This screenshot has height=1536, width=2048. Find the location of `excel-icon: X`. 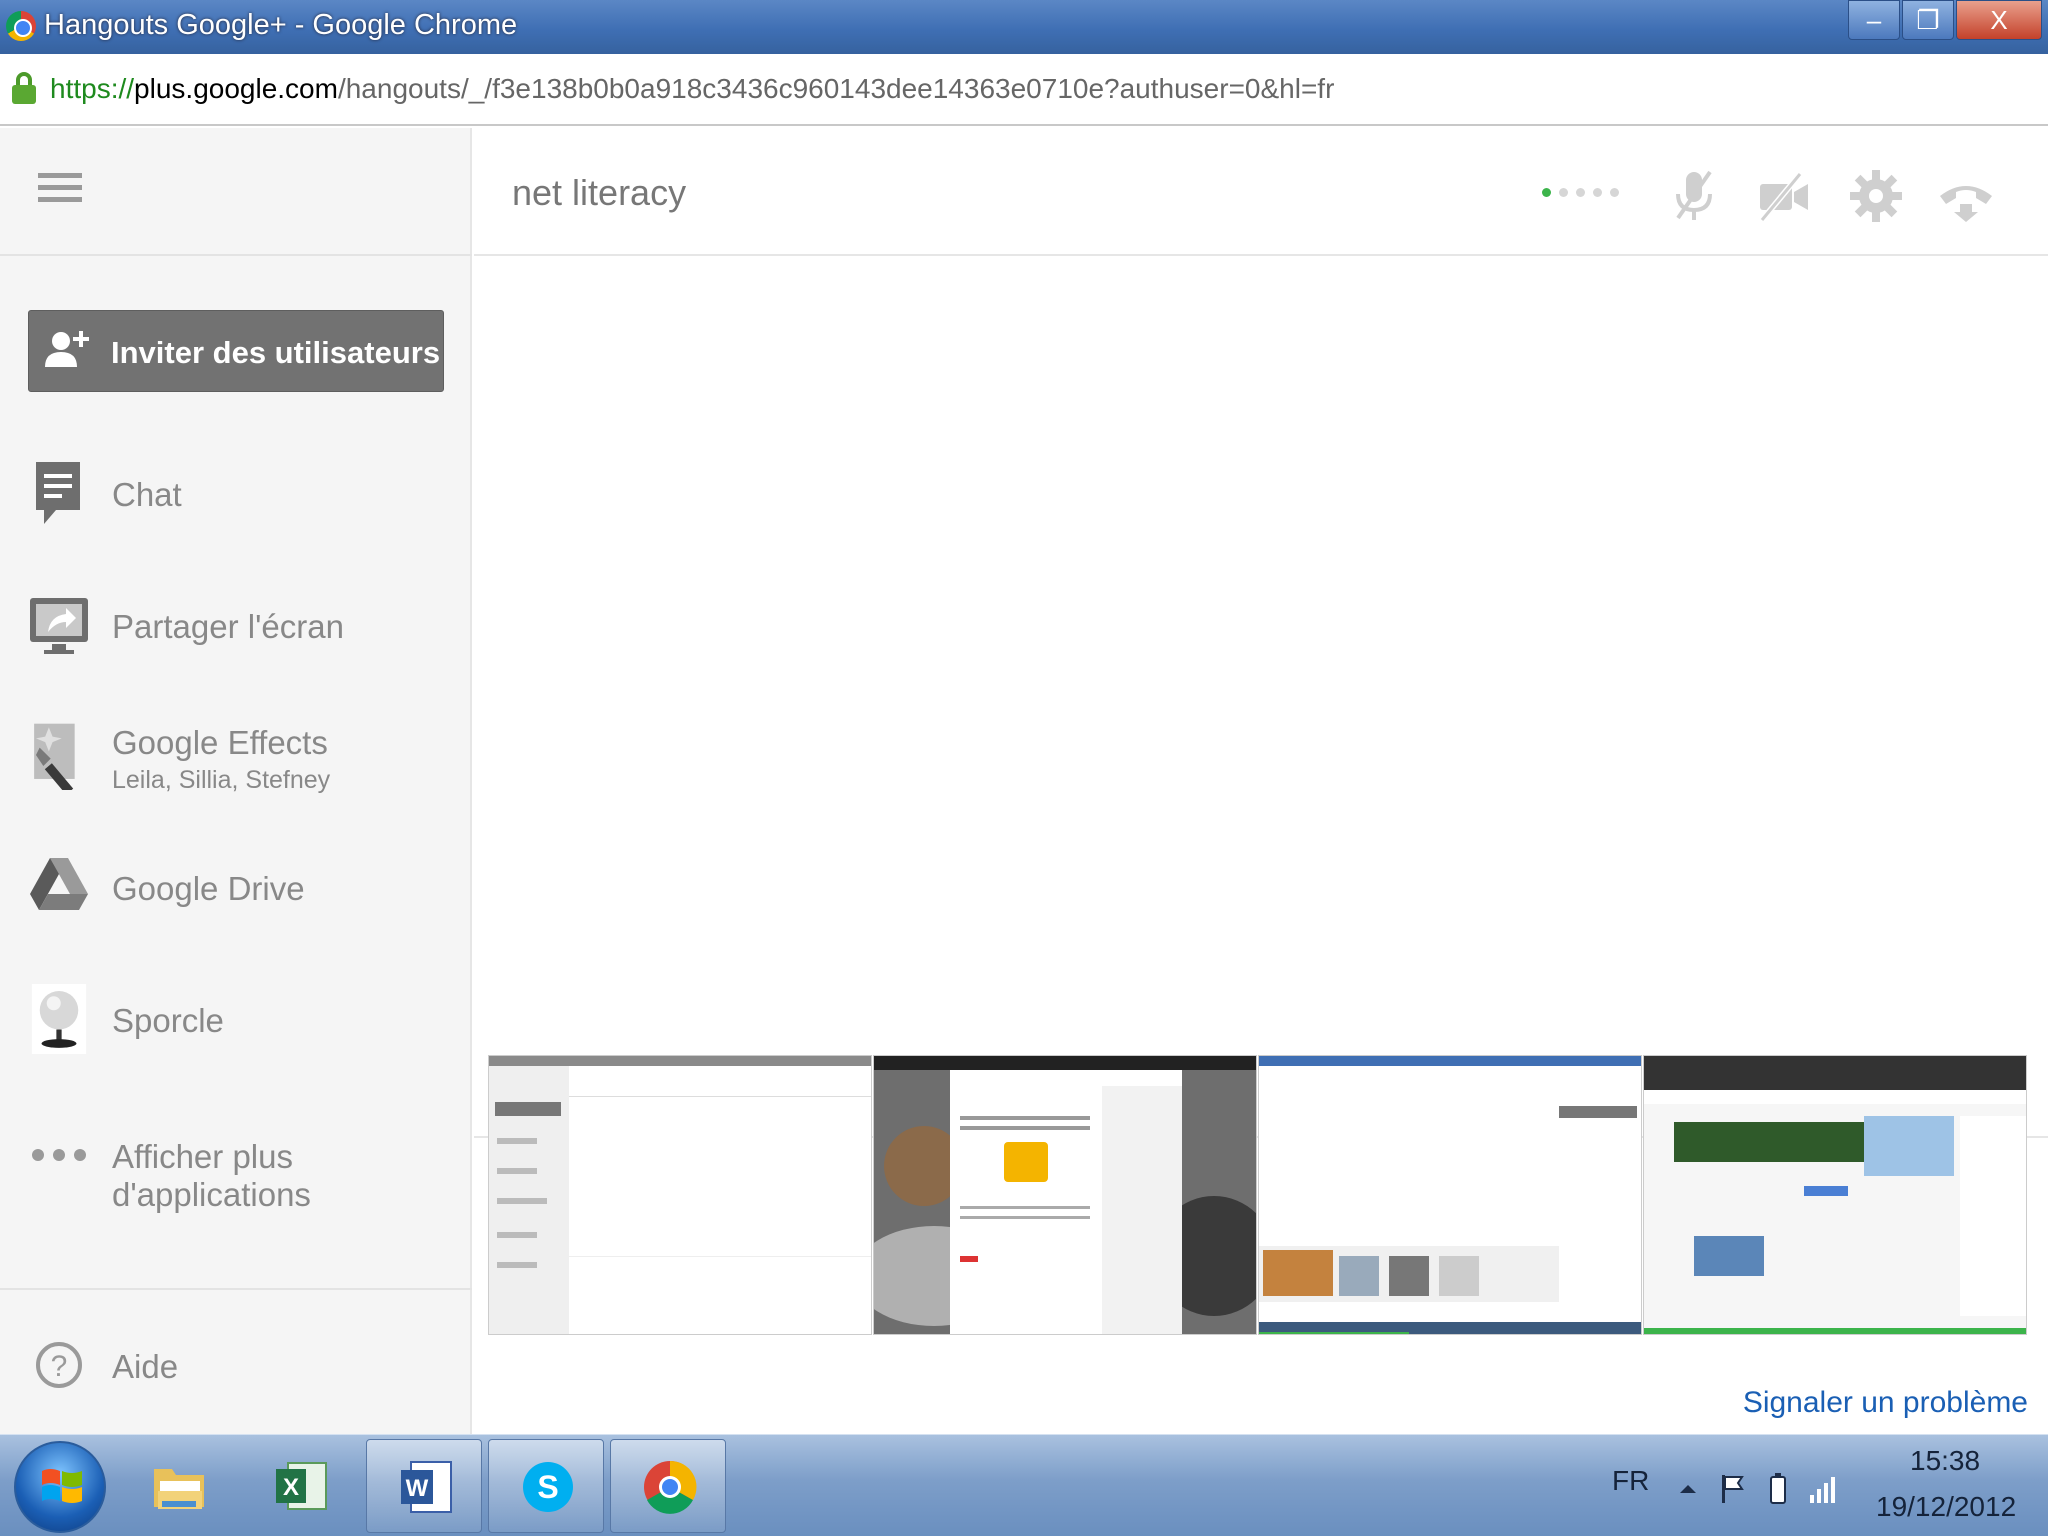

excel-icon: X is located at coordinates (301, 1486).